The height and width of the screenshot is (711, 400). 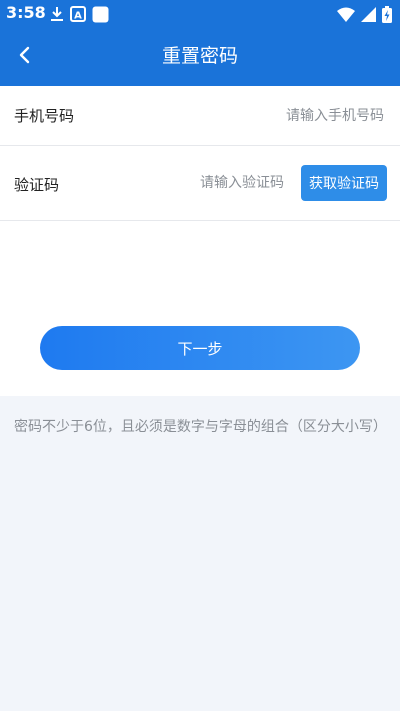 I want to click on status-system-icons, so click(x=364, y=14).